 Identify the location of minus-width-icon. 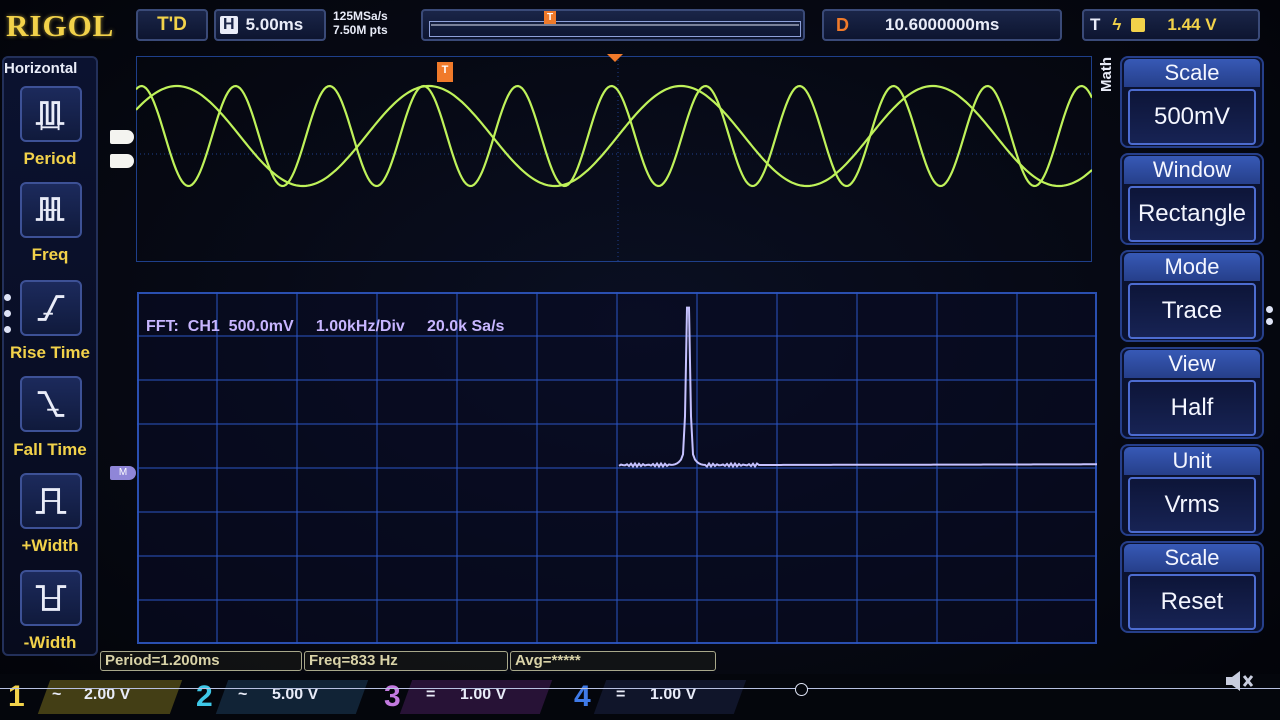
(51, 598).